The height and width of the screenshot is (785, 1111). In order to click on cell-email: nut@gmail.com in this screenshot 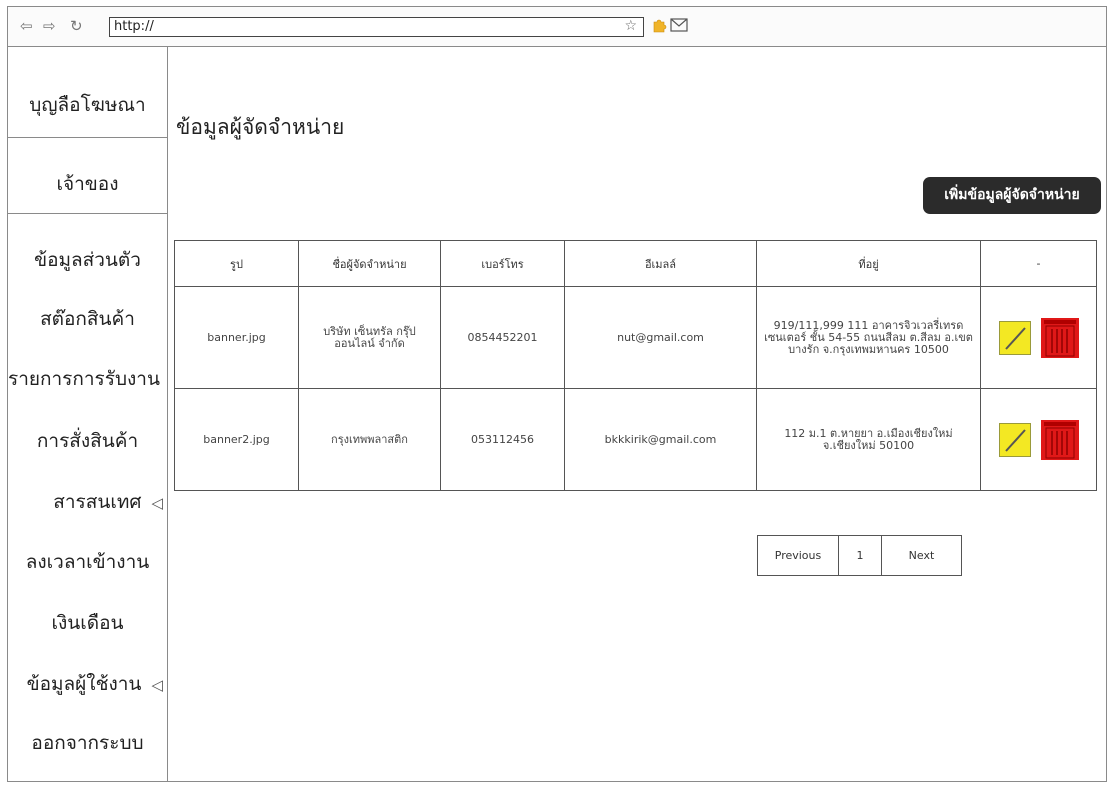, I will do `click(660, 337)`.